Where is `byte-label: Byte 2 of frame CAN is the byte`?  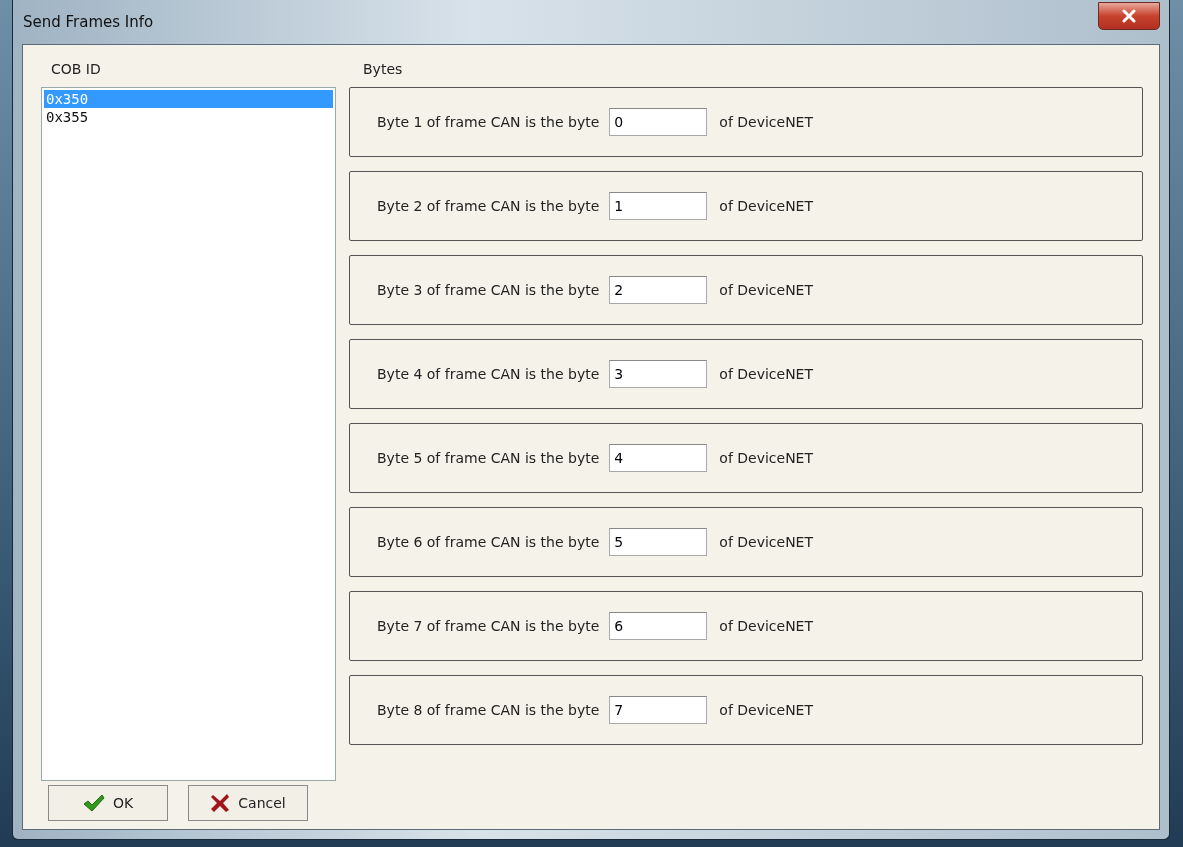 byte-label: Byte 2 of frame CAN is the byte is located at coordinates (488, 206).